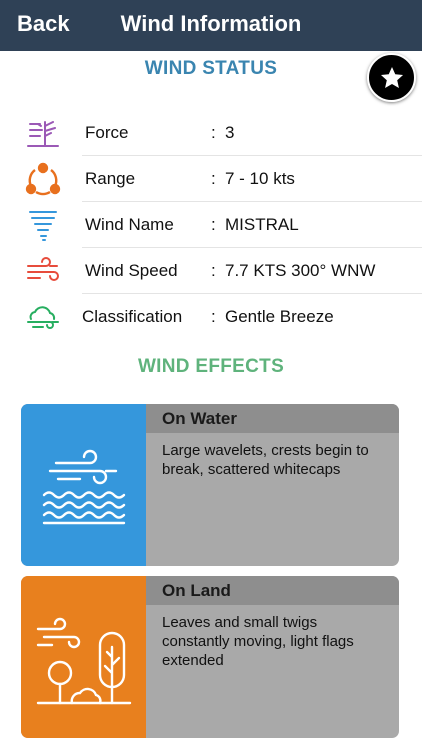 The width and height of the screenshot is (422, 750). I want to click on status-row-classification: Classification : Gentle Breeze, so click(211, 317).